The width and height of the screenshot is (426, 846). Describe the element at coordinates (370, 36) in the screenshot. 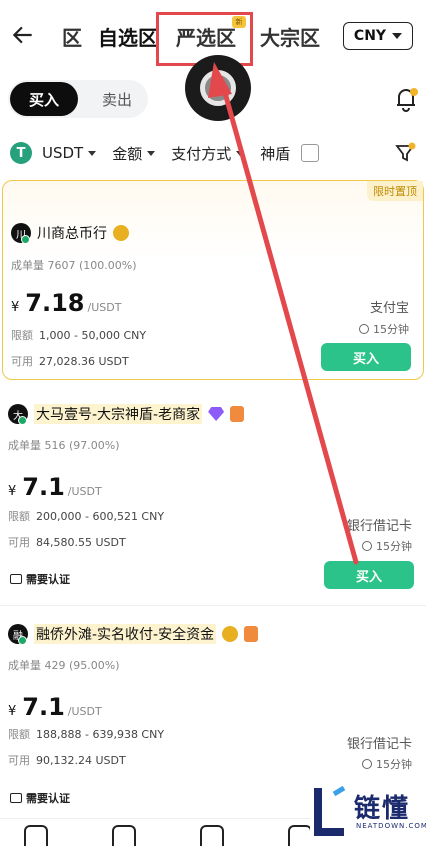

I see `currency-label: CNY` at that location.